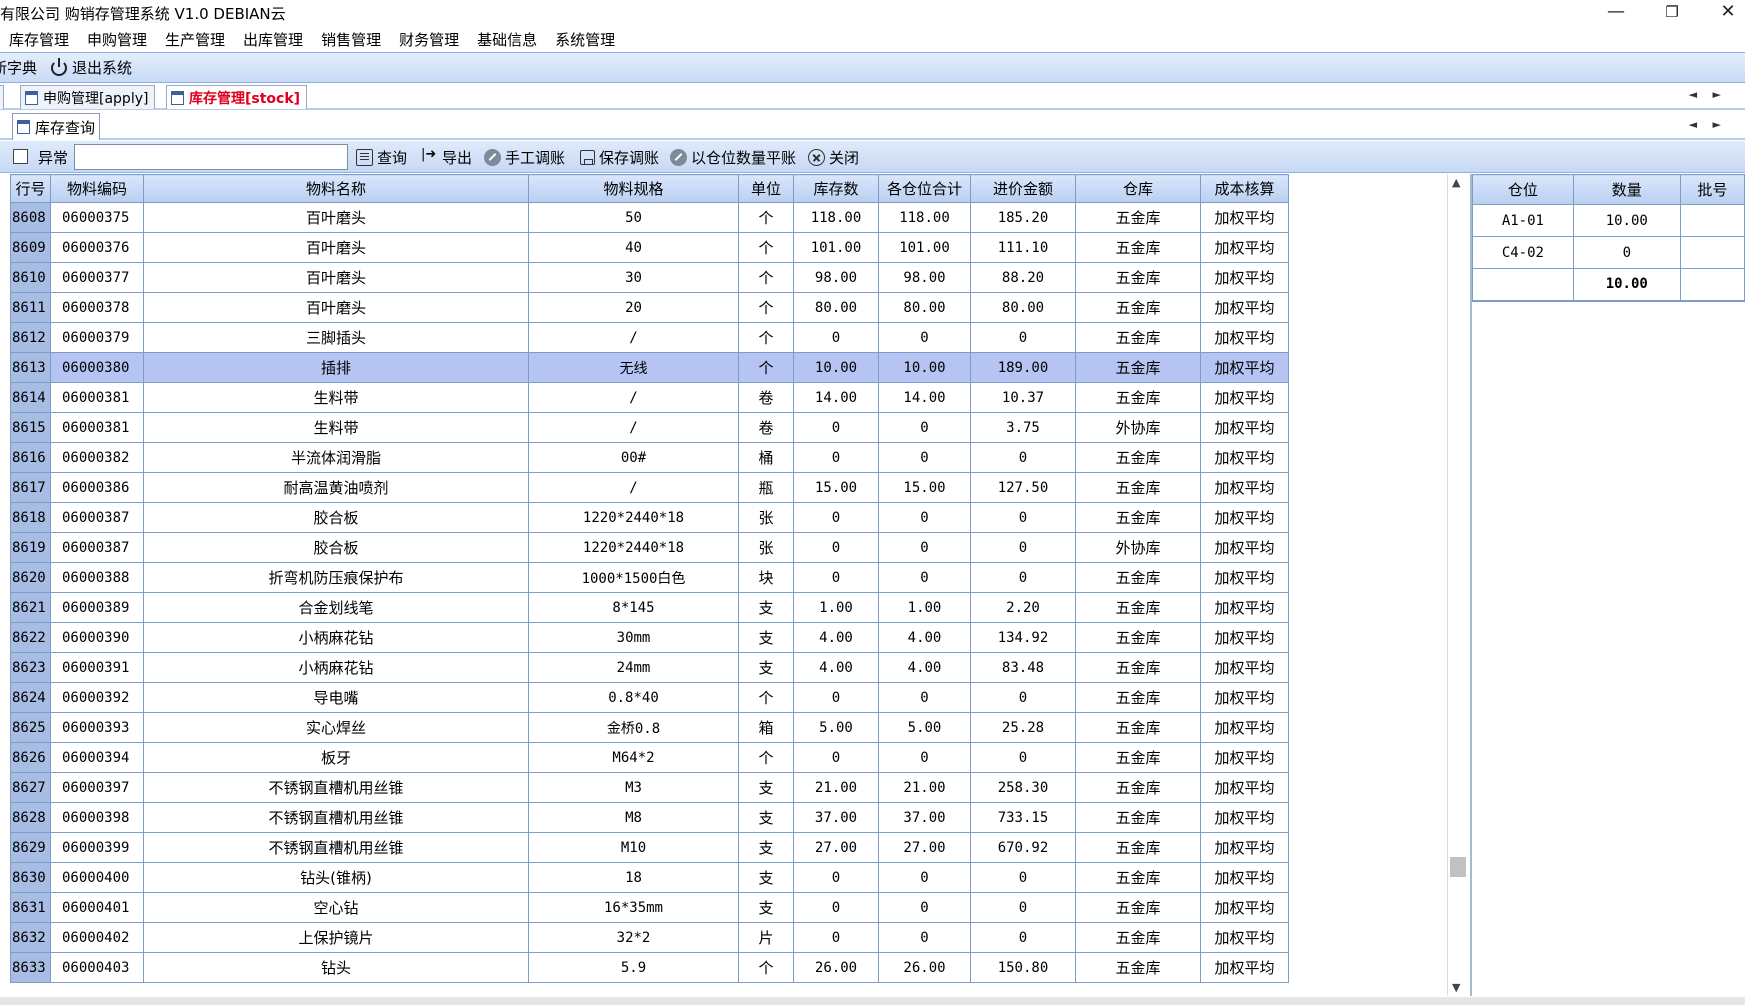 This screenshot has width=1754, height=1005. Describe the element at coordinates (97, 697) in the screenshot. I see `material-code-cell: 06000392` at that location.